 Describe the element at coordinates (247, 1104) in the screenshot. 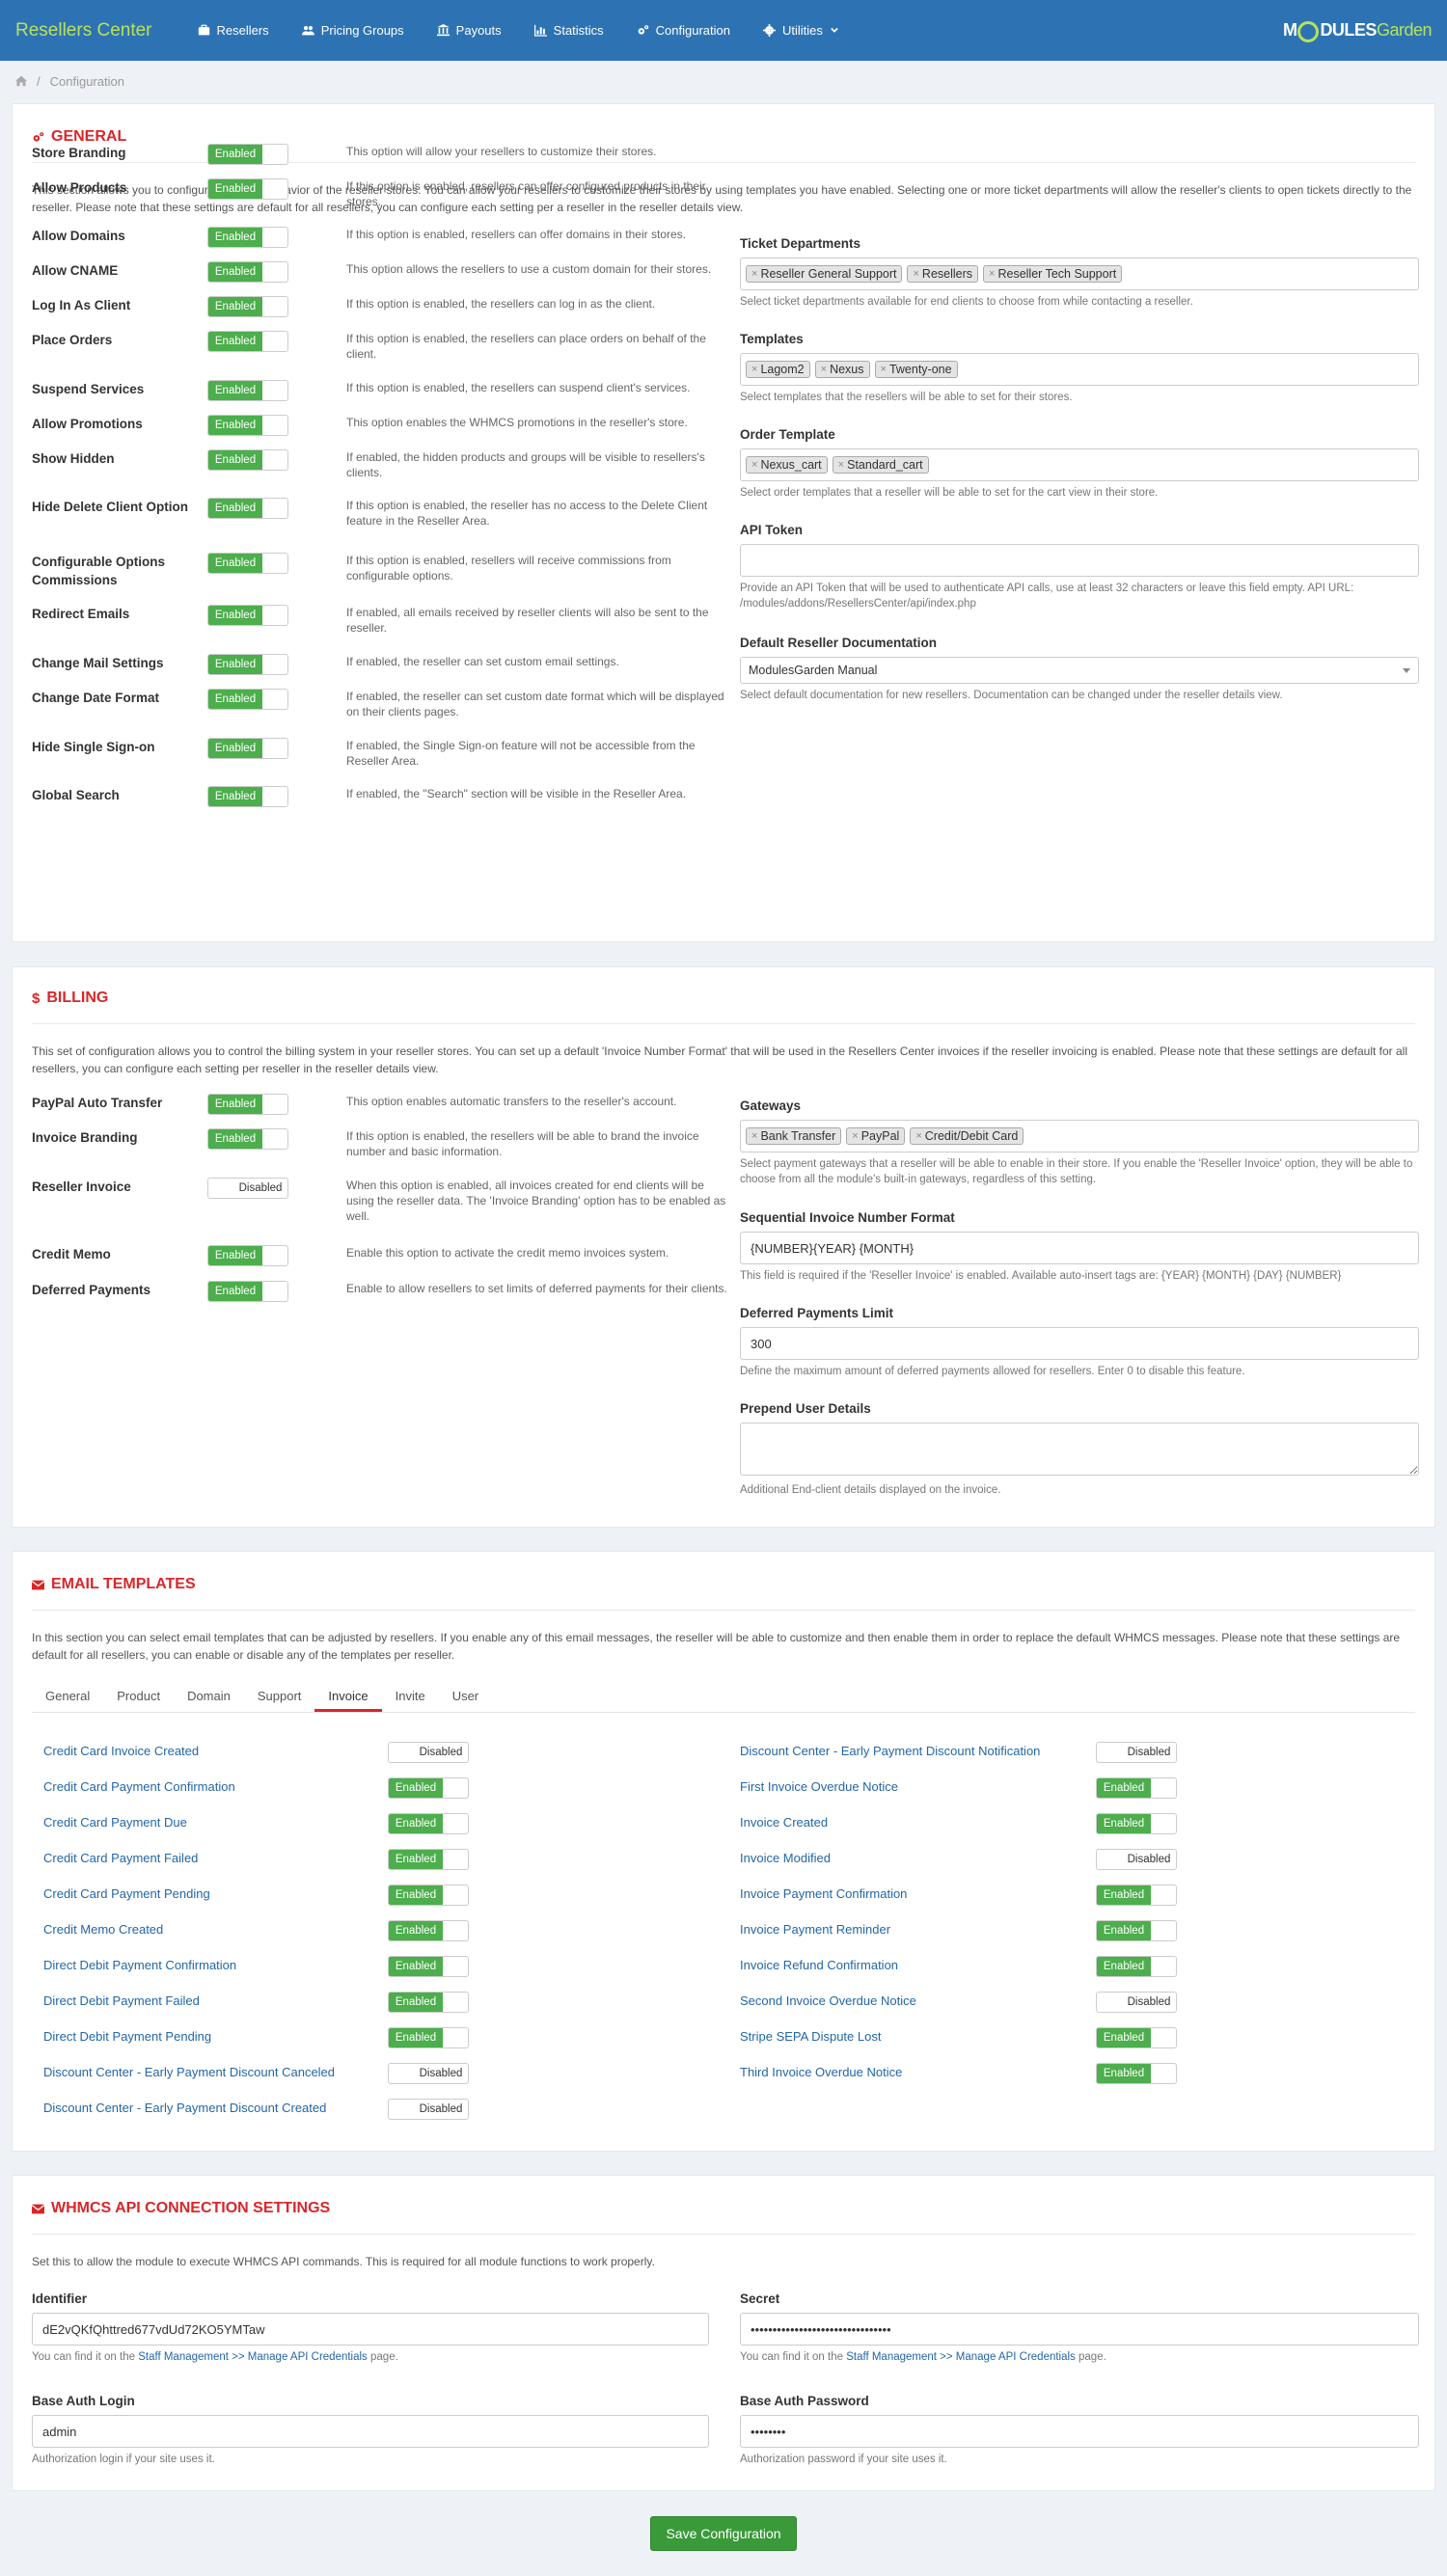

I see `toggle-paypal-auto-transfer: Enabled` at that location.